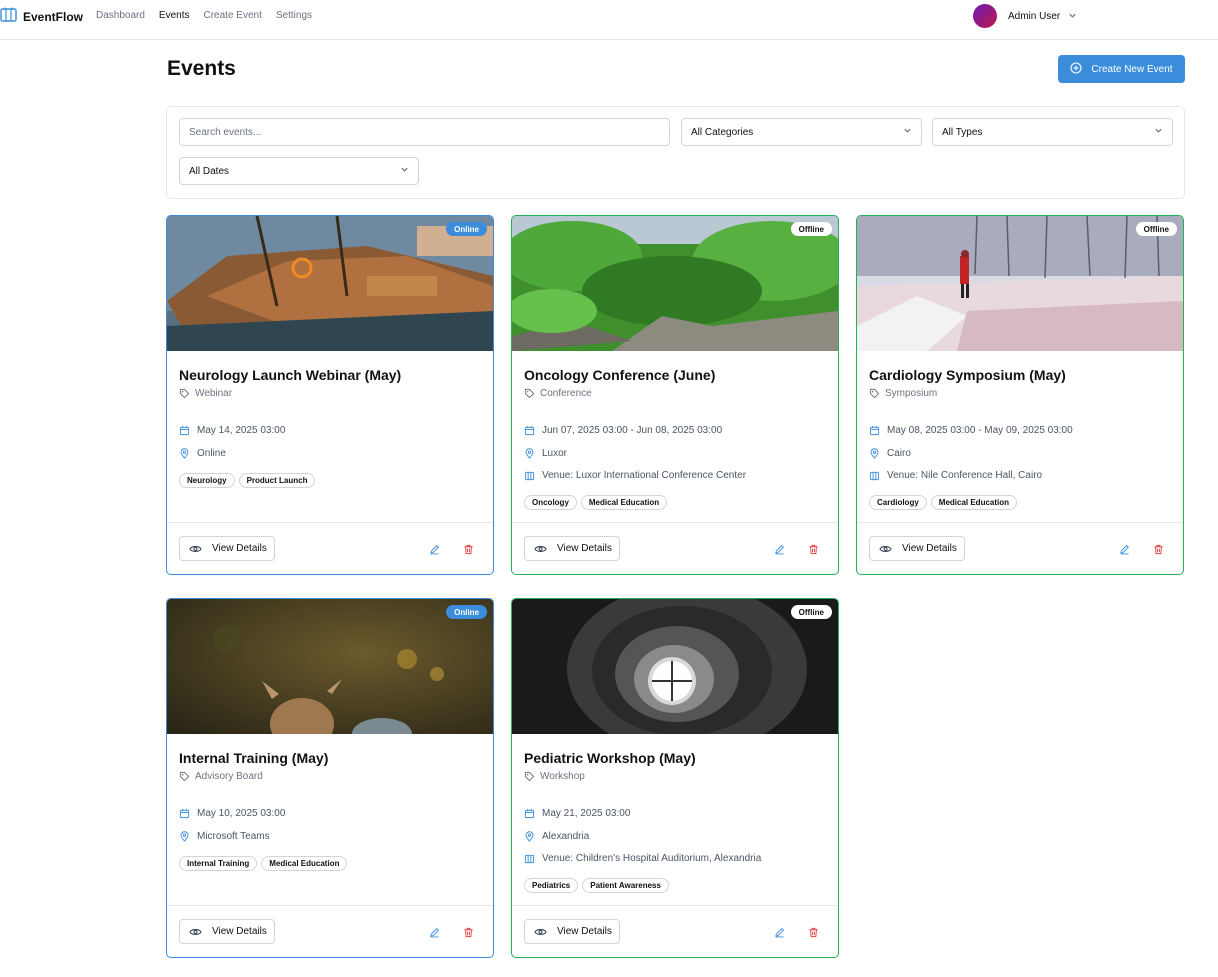 The width and height of the screenshot is (1218, 977). What do you see at coordinates (566, 836) in the screenshot?
I see `event-location-text: Alexandria` at bounding box center [566, 836].